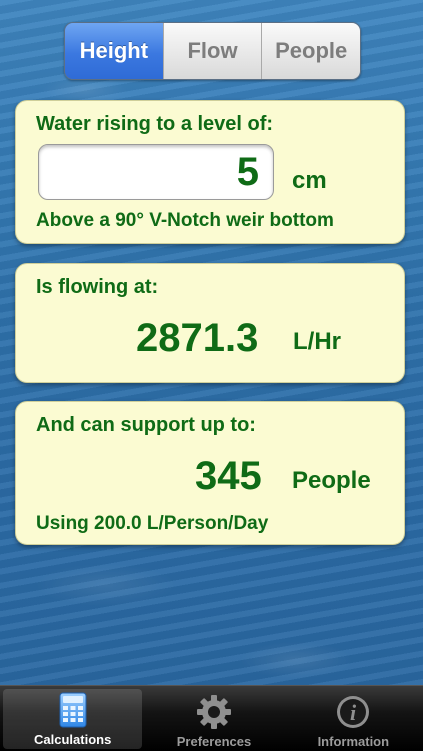  I want to click on tab-bar: Calculations Preferences i Information, so click(211, 718).